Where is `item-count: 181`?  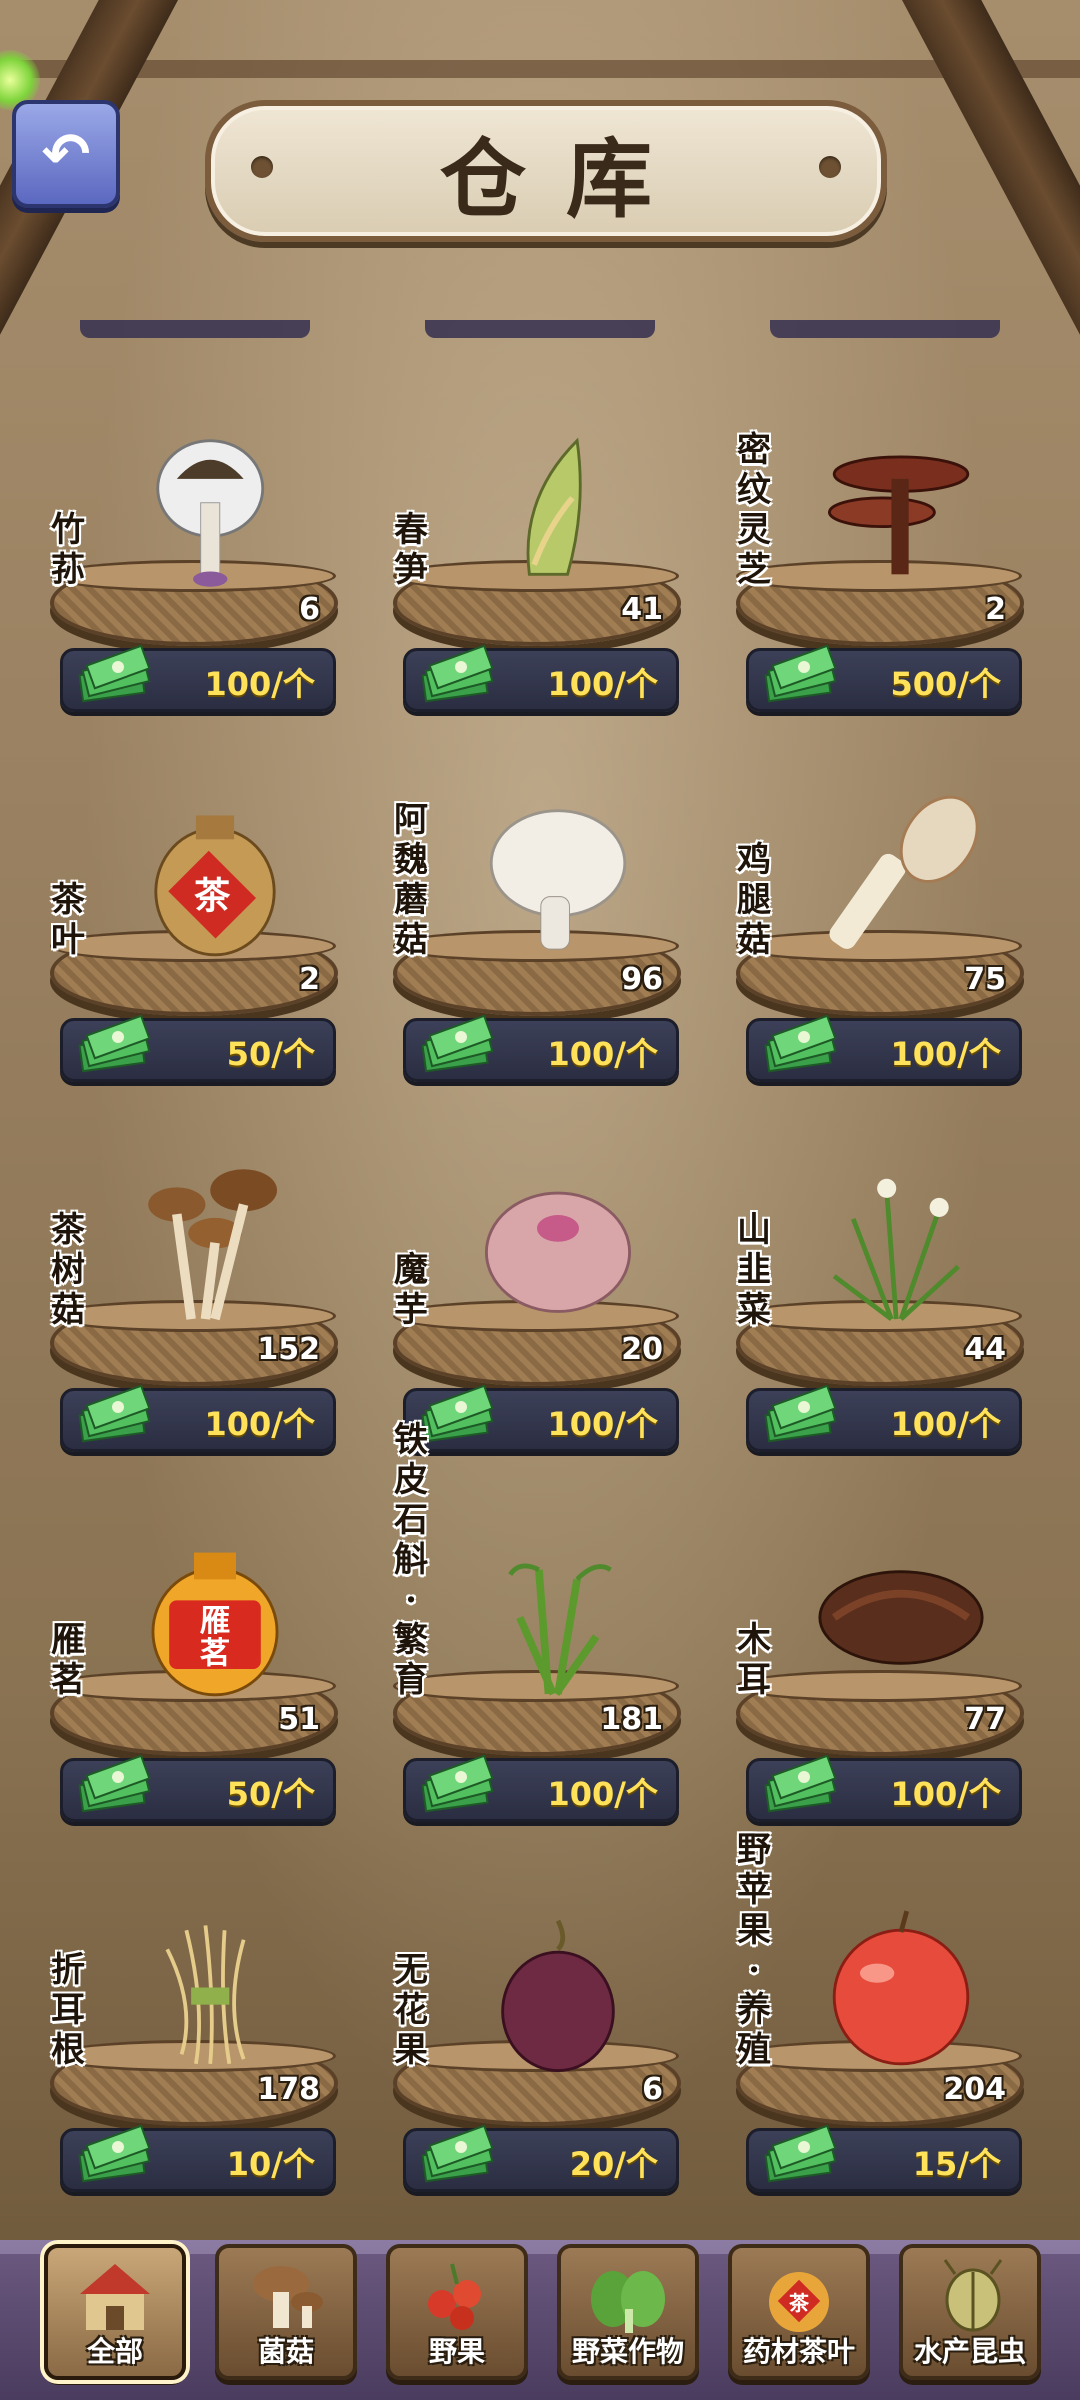 item-count: 181 is located at coordinates (631, 1719).